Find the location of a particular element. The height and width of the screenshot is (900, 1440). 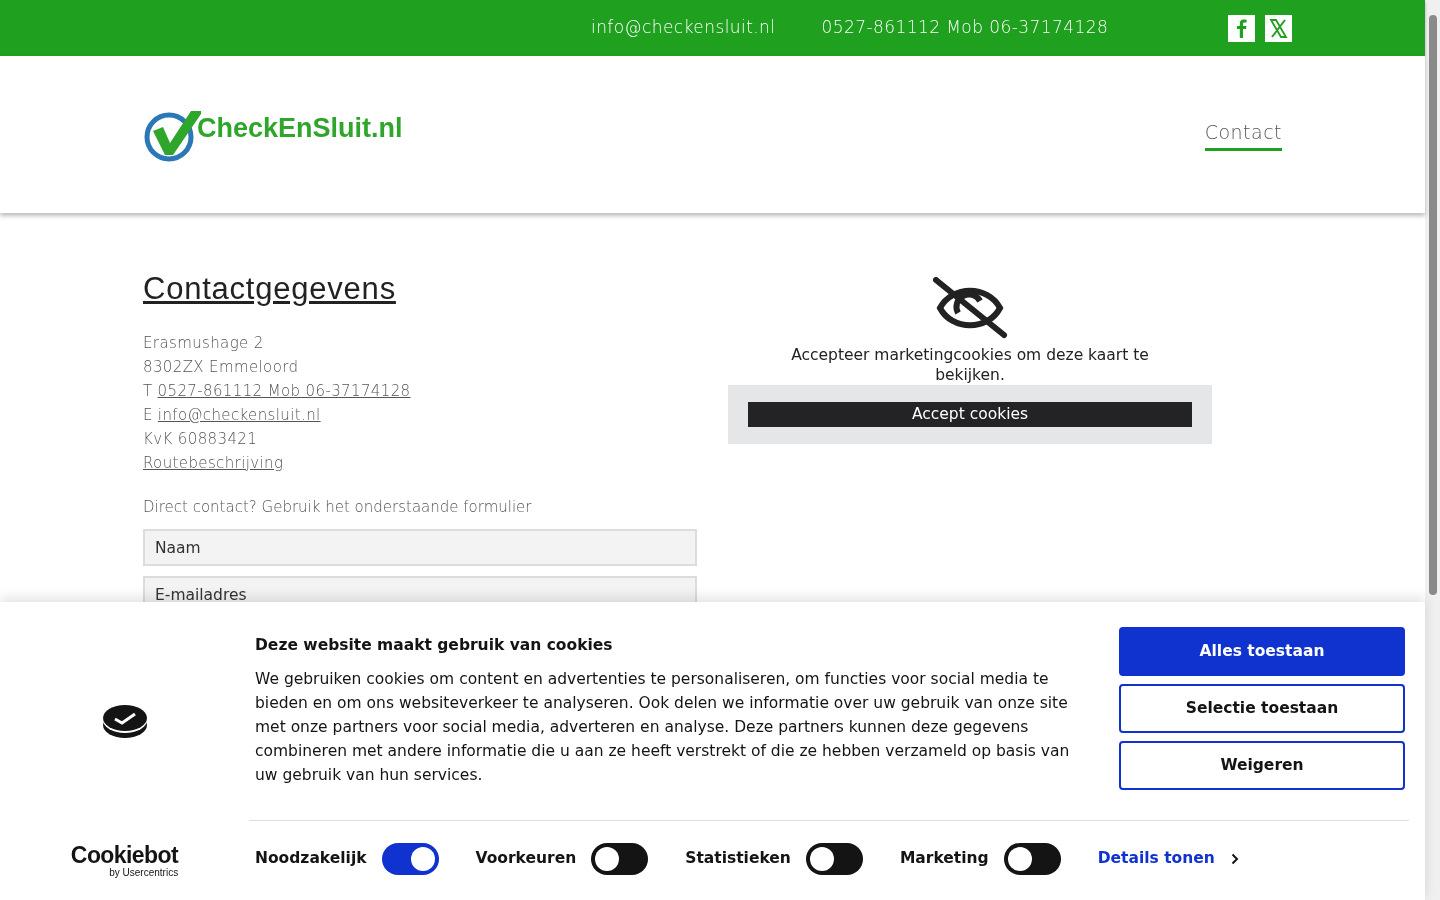

chevron-icon is located at coordinates (1234, 859).